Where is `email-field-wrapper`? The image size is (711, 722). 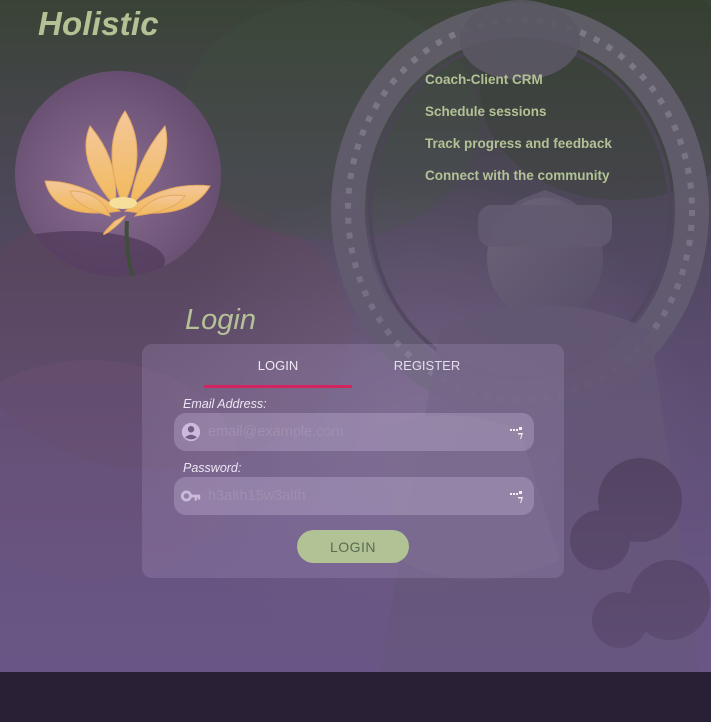
email-field-wrapper is located at coordinates (354, 432).